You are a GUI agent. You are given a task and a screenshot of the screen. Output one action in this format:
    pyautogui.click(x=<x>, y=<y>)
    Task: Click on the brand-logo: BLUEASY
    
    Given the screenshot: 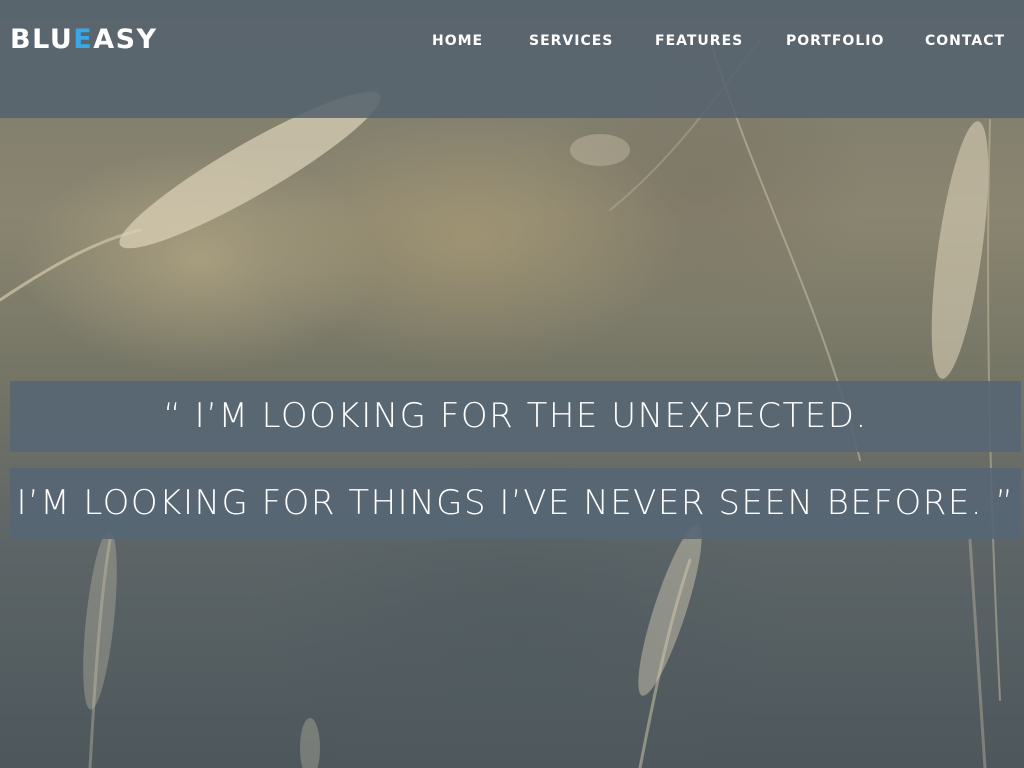 What is the action you would take?
    pyautogui.click(x=84, y=40)
    